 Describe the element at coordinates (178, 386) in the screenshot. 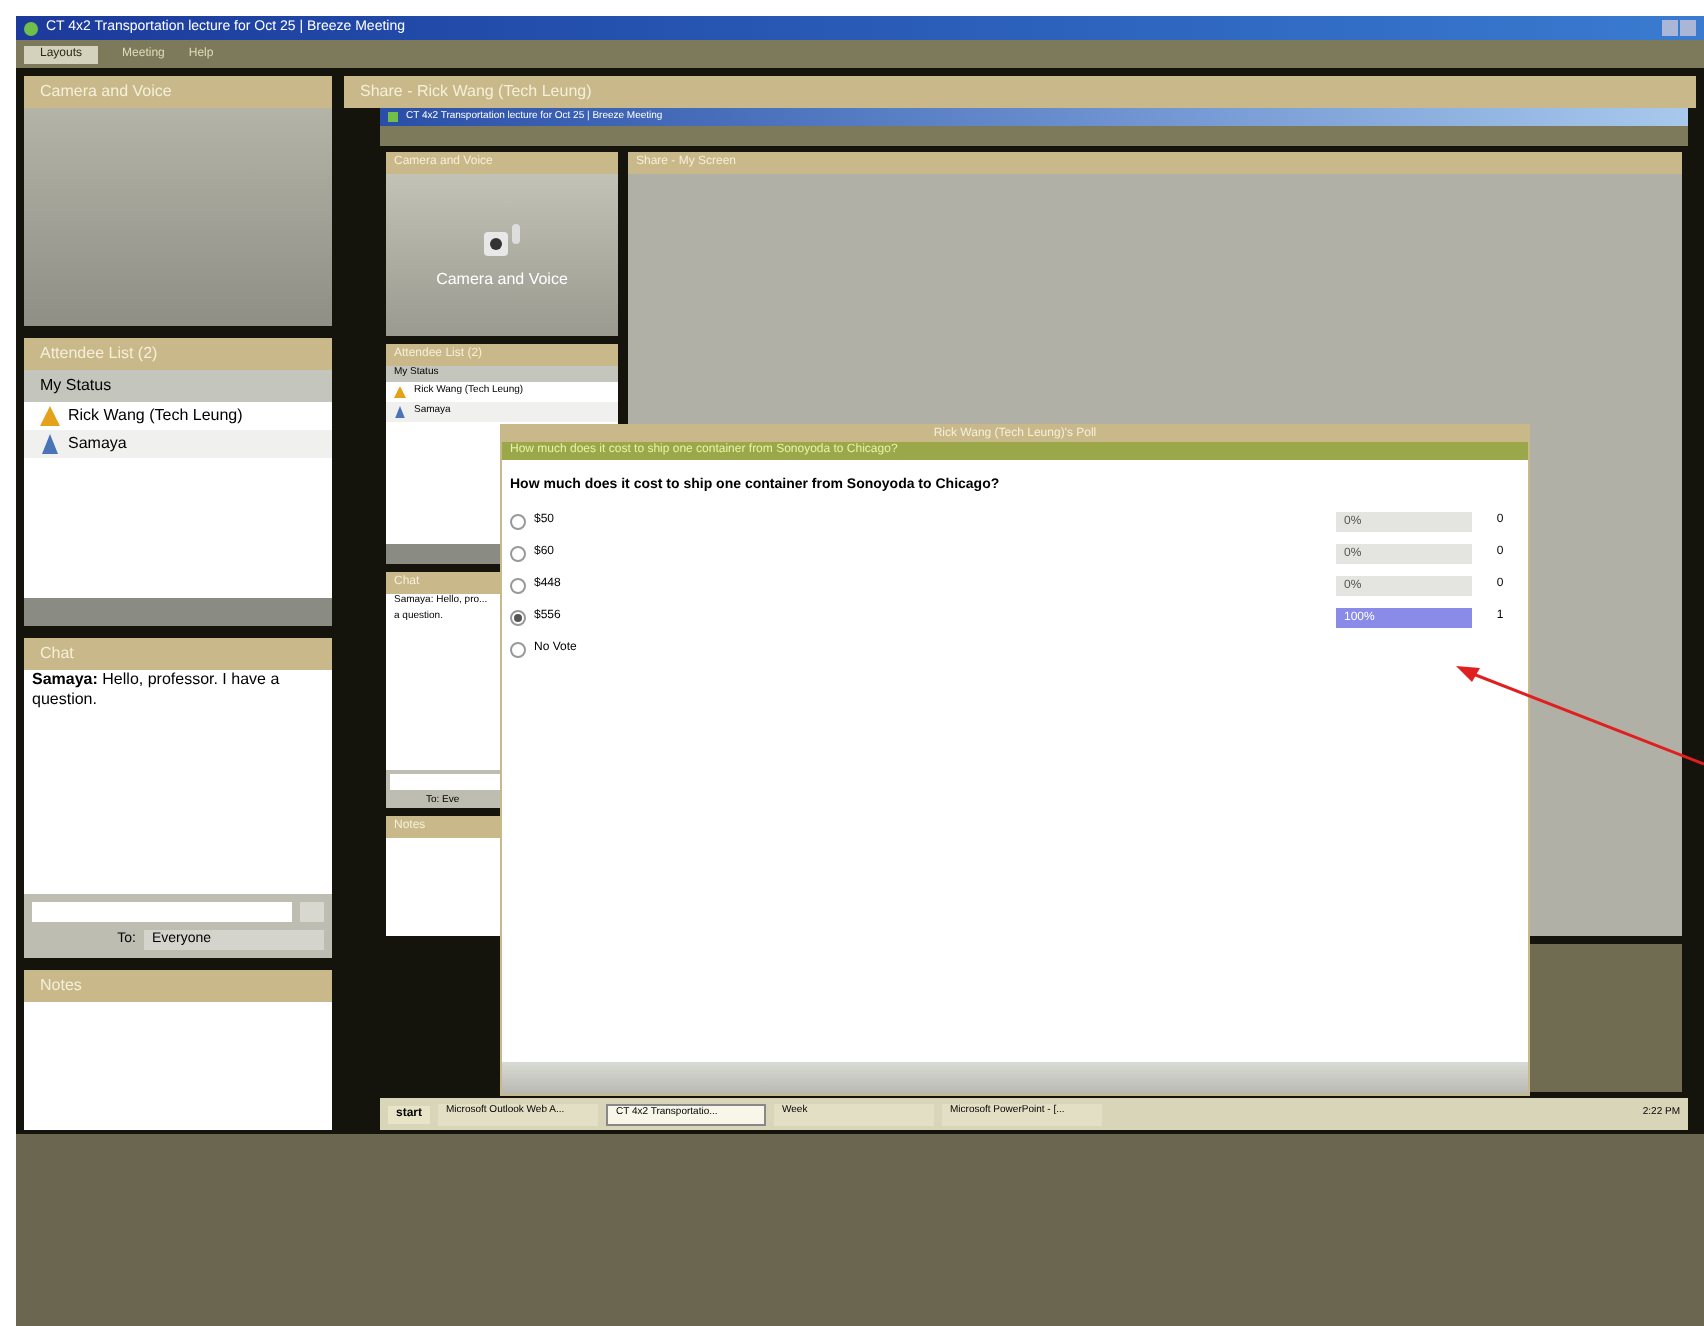

I see `status-dropdown: My Status` at that location.